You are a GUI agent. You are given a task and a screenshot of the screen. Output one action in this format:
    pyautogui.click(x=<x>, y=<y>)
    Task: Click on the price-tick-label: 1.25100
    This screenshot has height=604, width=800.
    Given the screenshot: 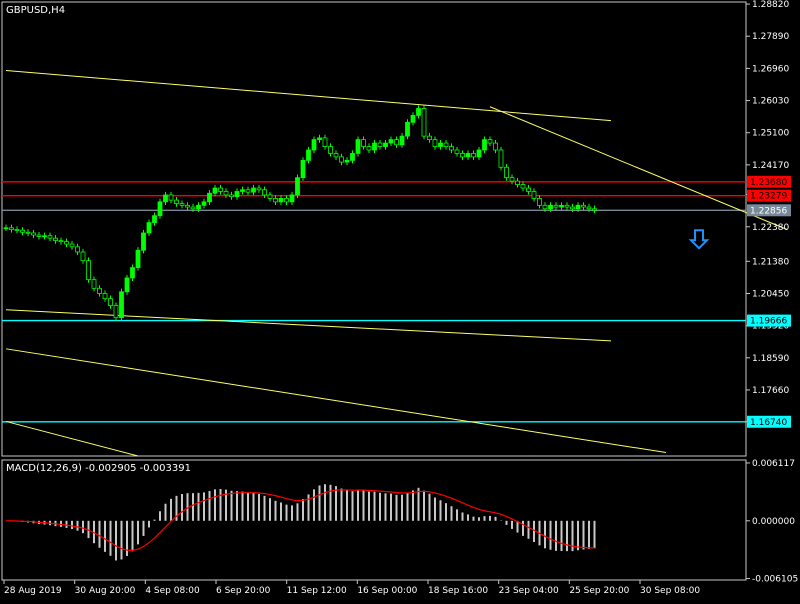 What is the action you would take?
    pyautogui.click(x=770, y=134)
    